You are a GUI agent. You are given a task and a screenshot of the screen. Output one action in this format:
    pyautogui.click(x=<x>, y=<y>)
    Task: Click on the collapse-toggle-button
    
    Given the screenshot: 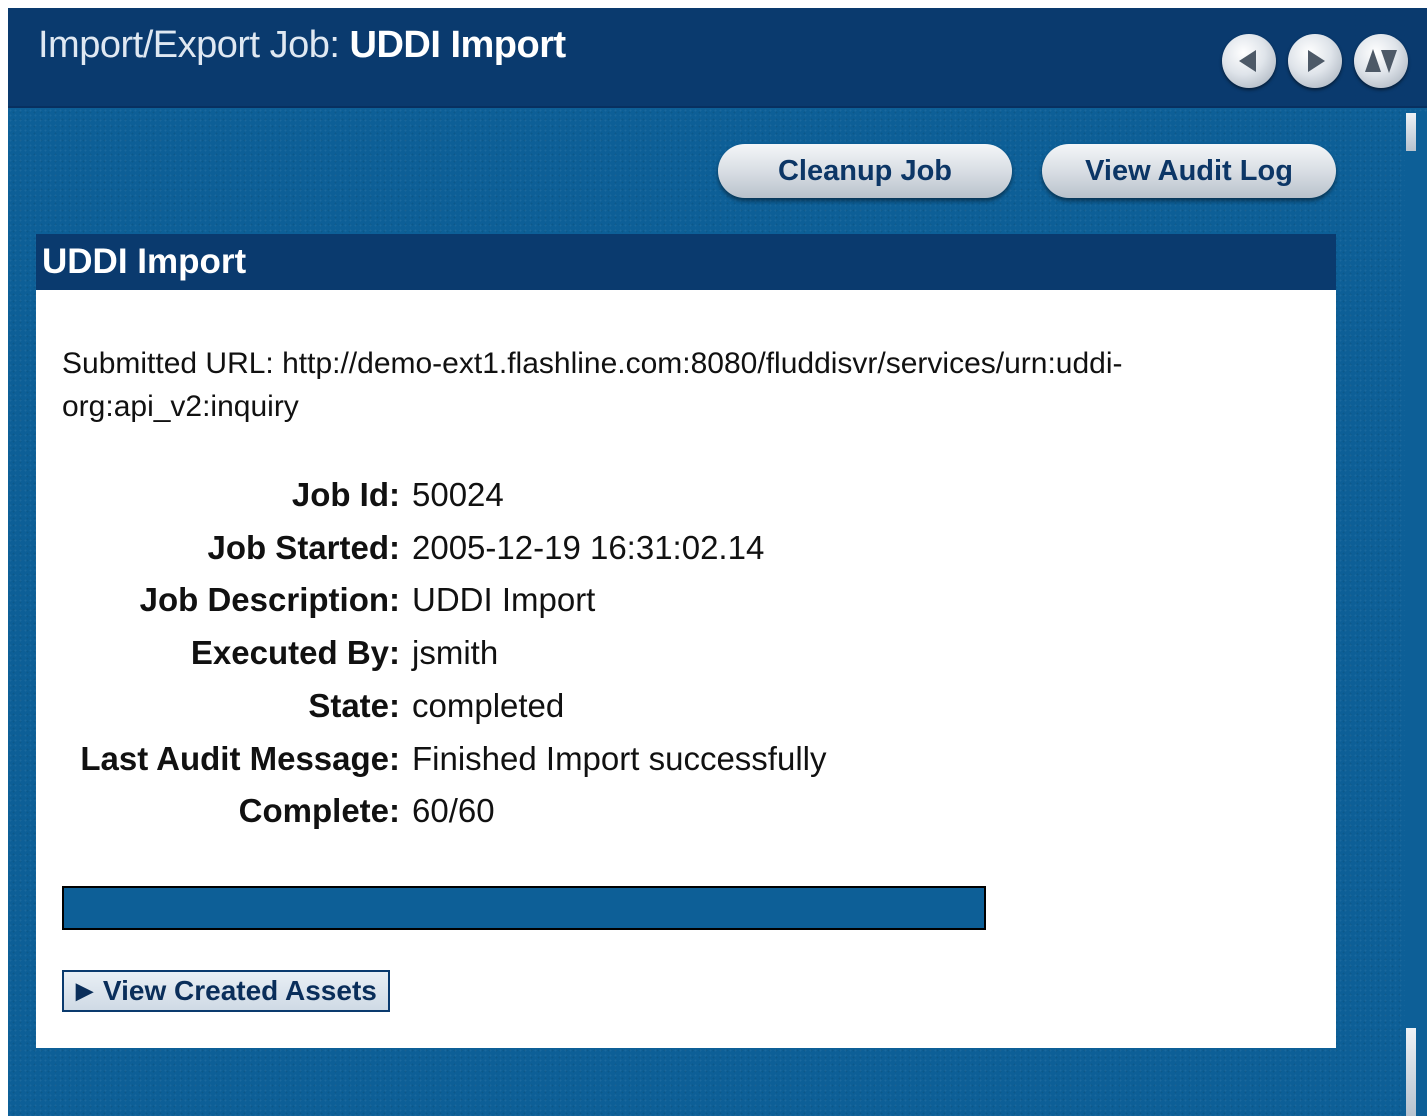 What is the action you would take?
    pyautogui.click(x=1381, y=61)
    